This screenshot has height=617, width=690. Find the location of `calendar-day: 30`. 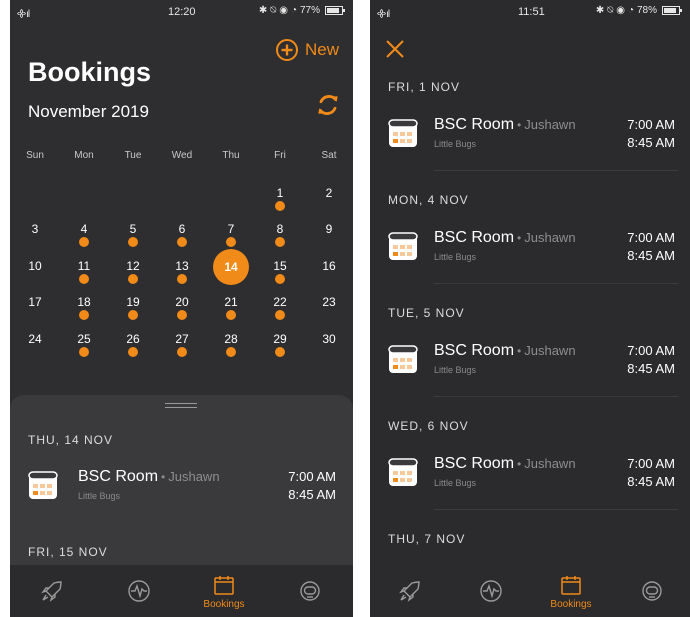

calendar-day: 30 is located at coordinates (329, 349).